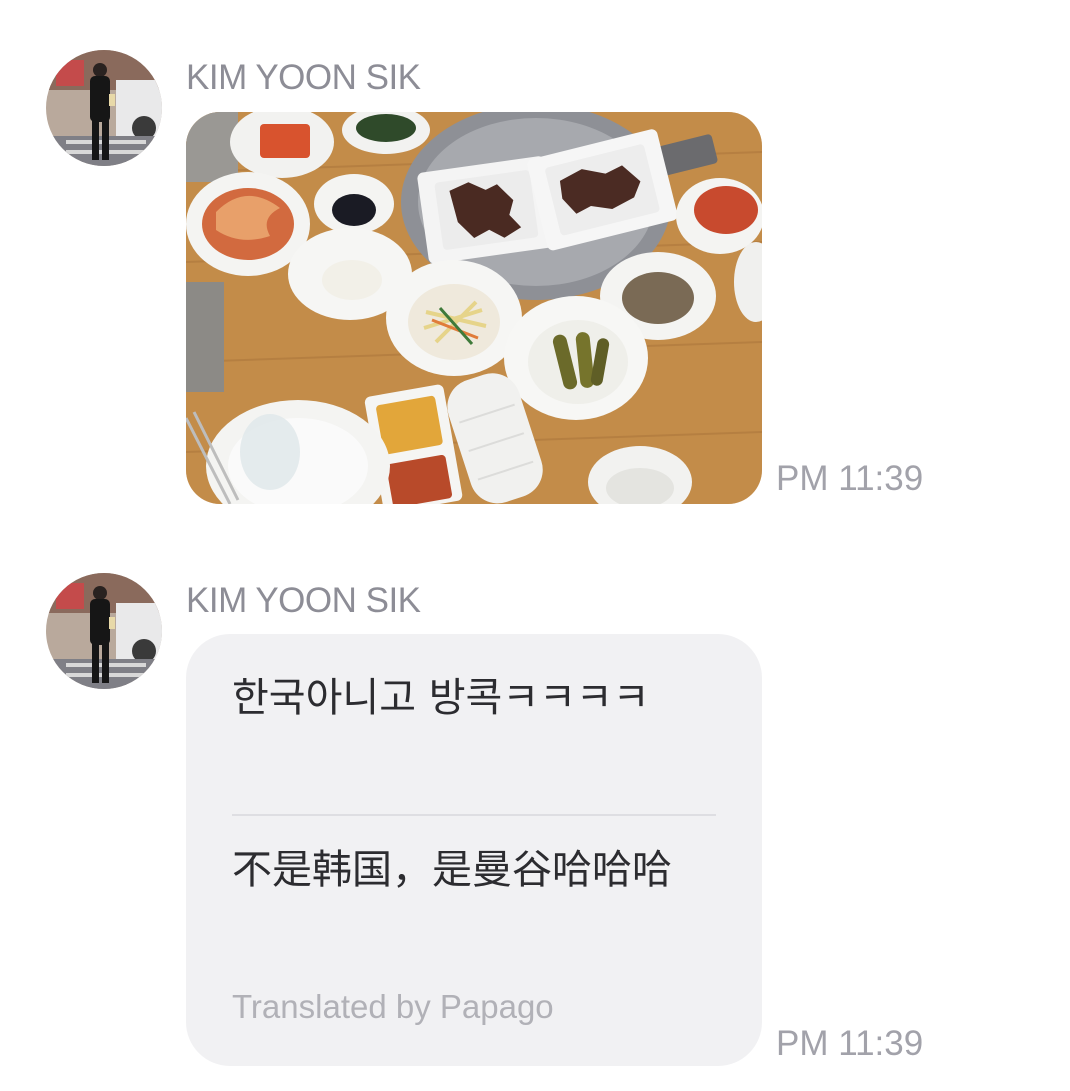 Image resolution: width=1070 pixels, height=1091 pixels. I want to click on original-text: 한국아니고 방콕ㅋㅋㅋㅋ, so click(441, 698).